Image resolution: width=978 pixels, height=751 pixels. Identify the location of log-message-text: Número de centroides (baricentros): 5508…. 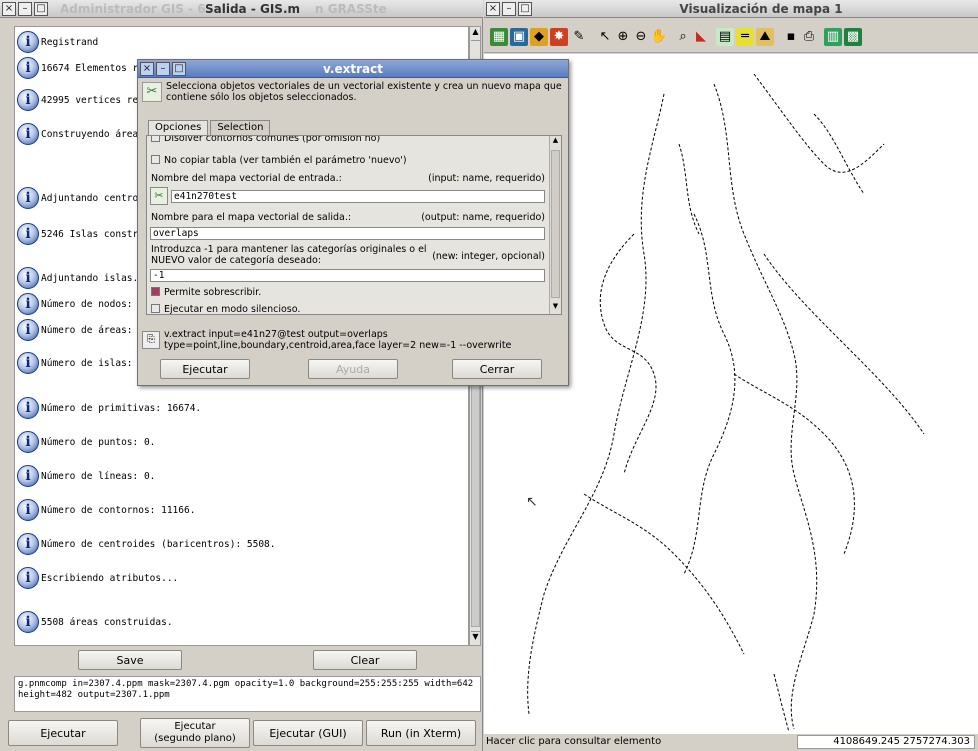
(158, 544).